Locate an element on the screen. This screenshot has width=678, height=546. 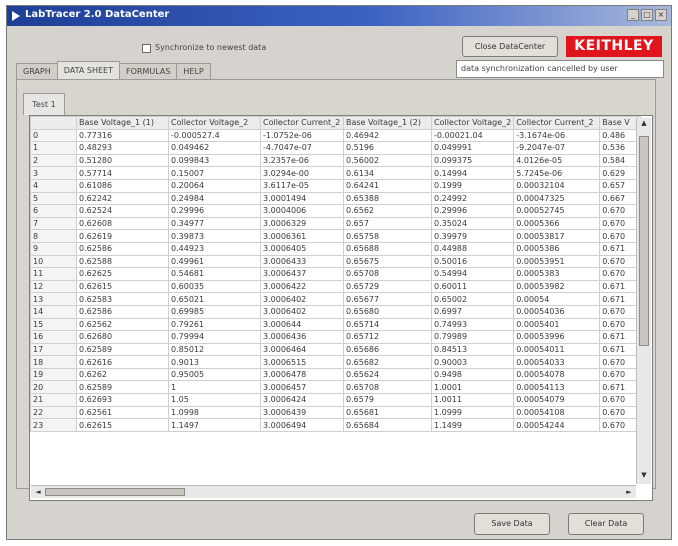
row-index-cell: 7 is located at coordinates (53, 223).